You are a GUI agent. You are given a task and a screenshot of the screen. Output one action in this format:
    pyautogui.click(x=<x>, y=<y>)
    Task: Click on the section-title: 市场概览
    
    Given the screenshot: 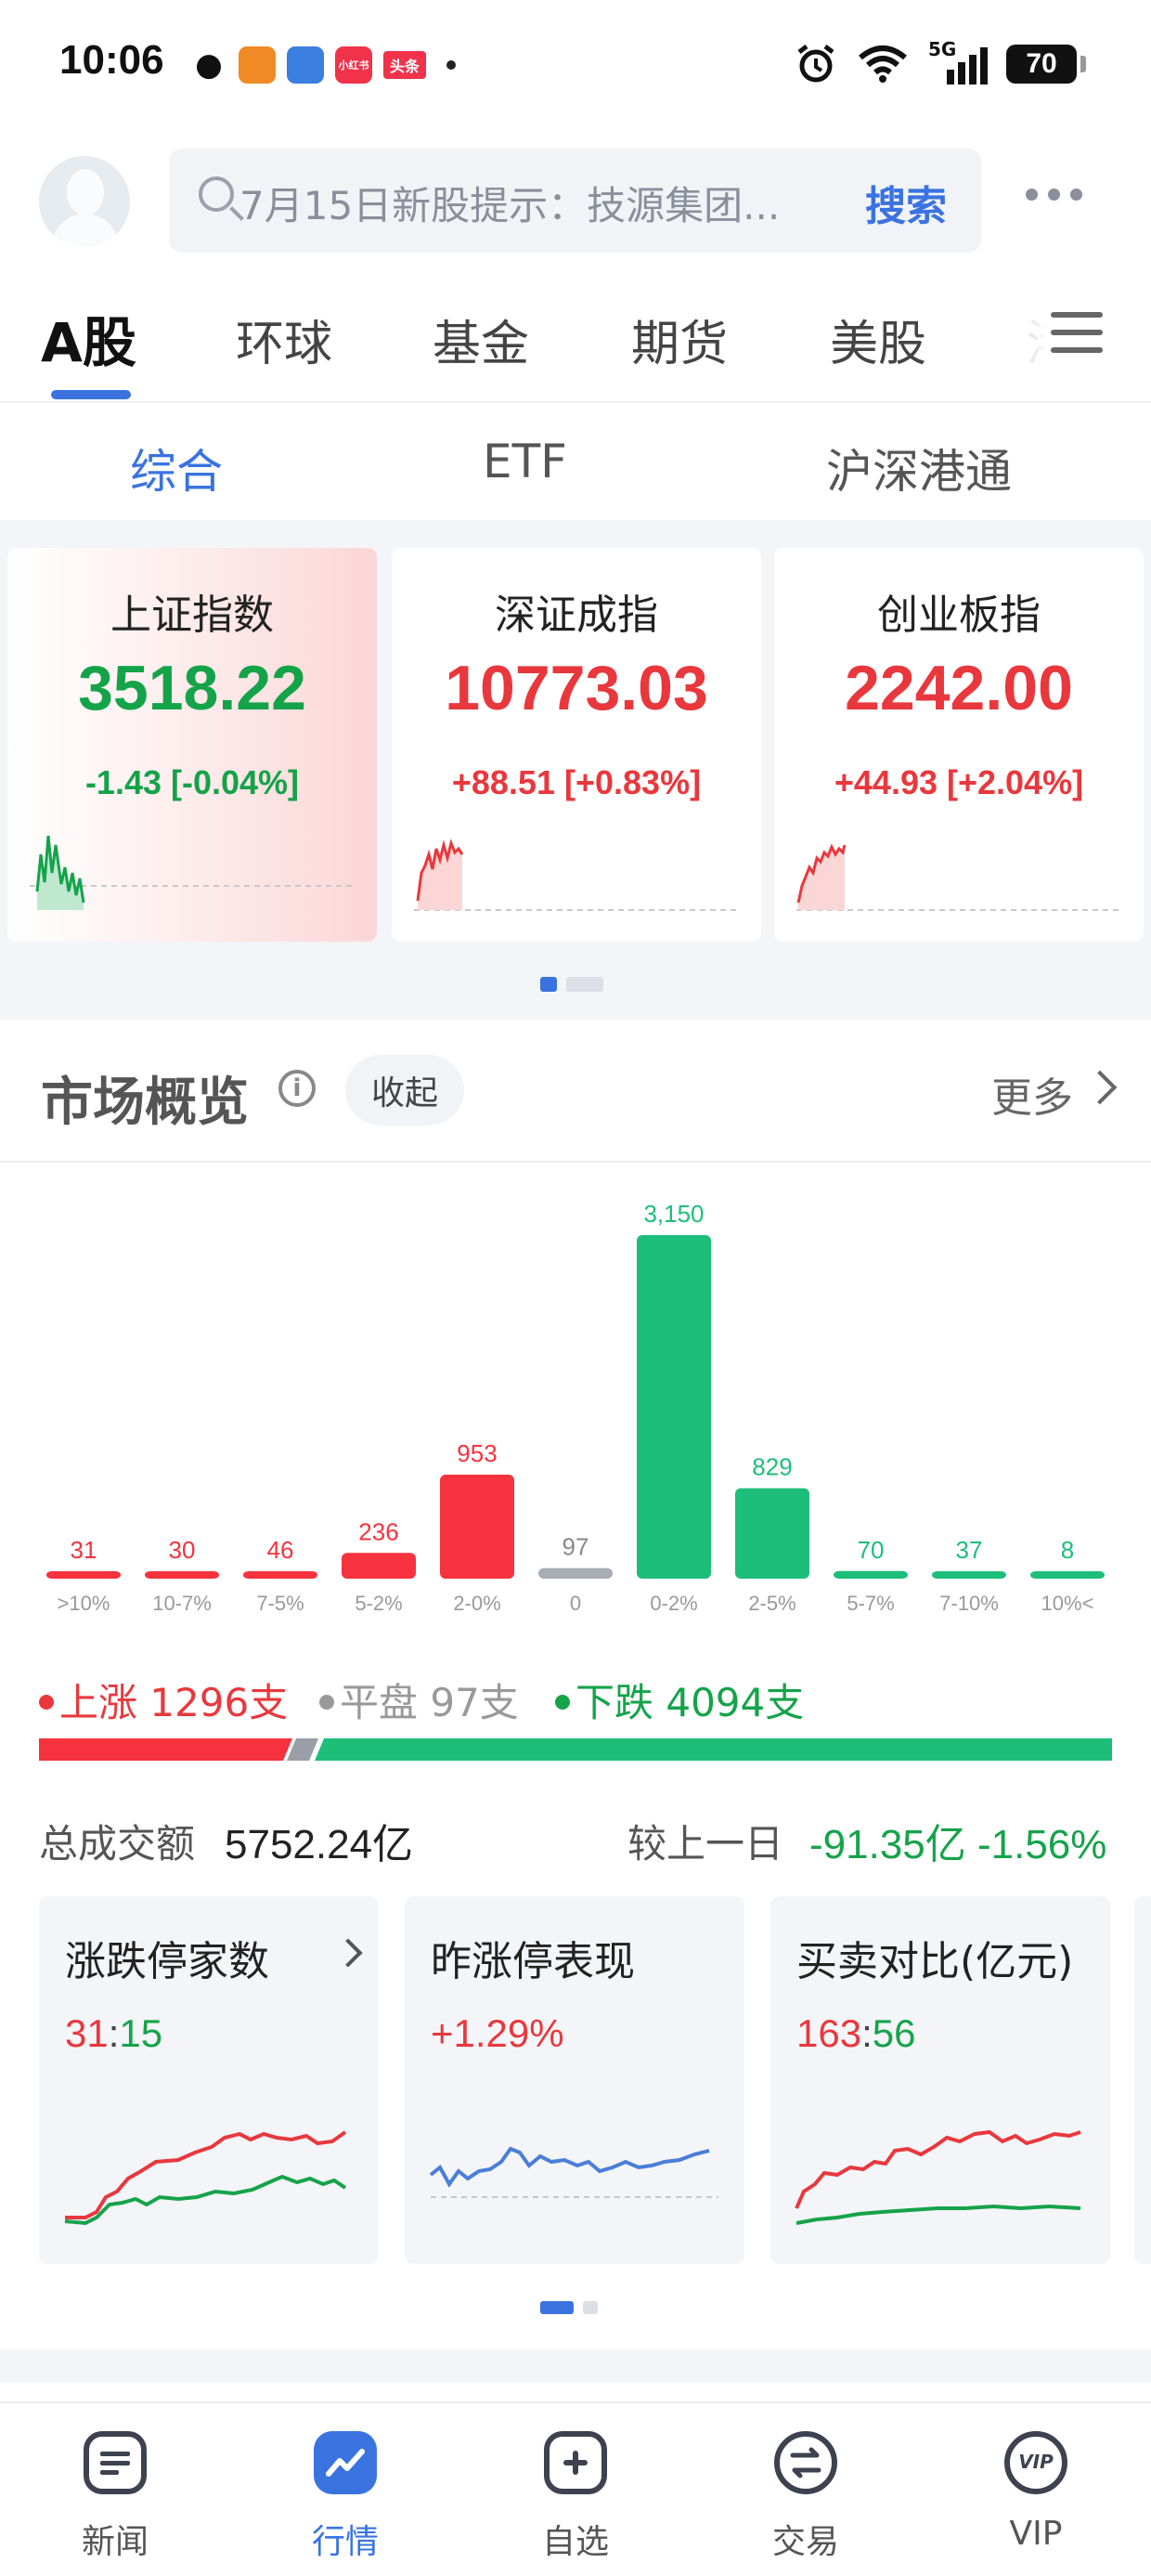 What is the action you would take?
    pyautogui.click(x=145, y=1103)
    